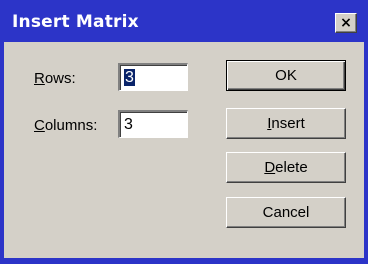  I want to click on cancel-button: Cancel, so click(286, 212).